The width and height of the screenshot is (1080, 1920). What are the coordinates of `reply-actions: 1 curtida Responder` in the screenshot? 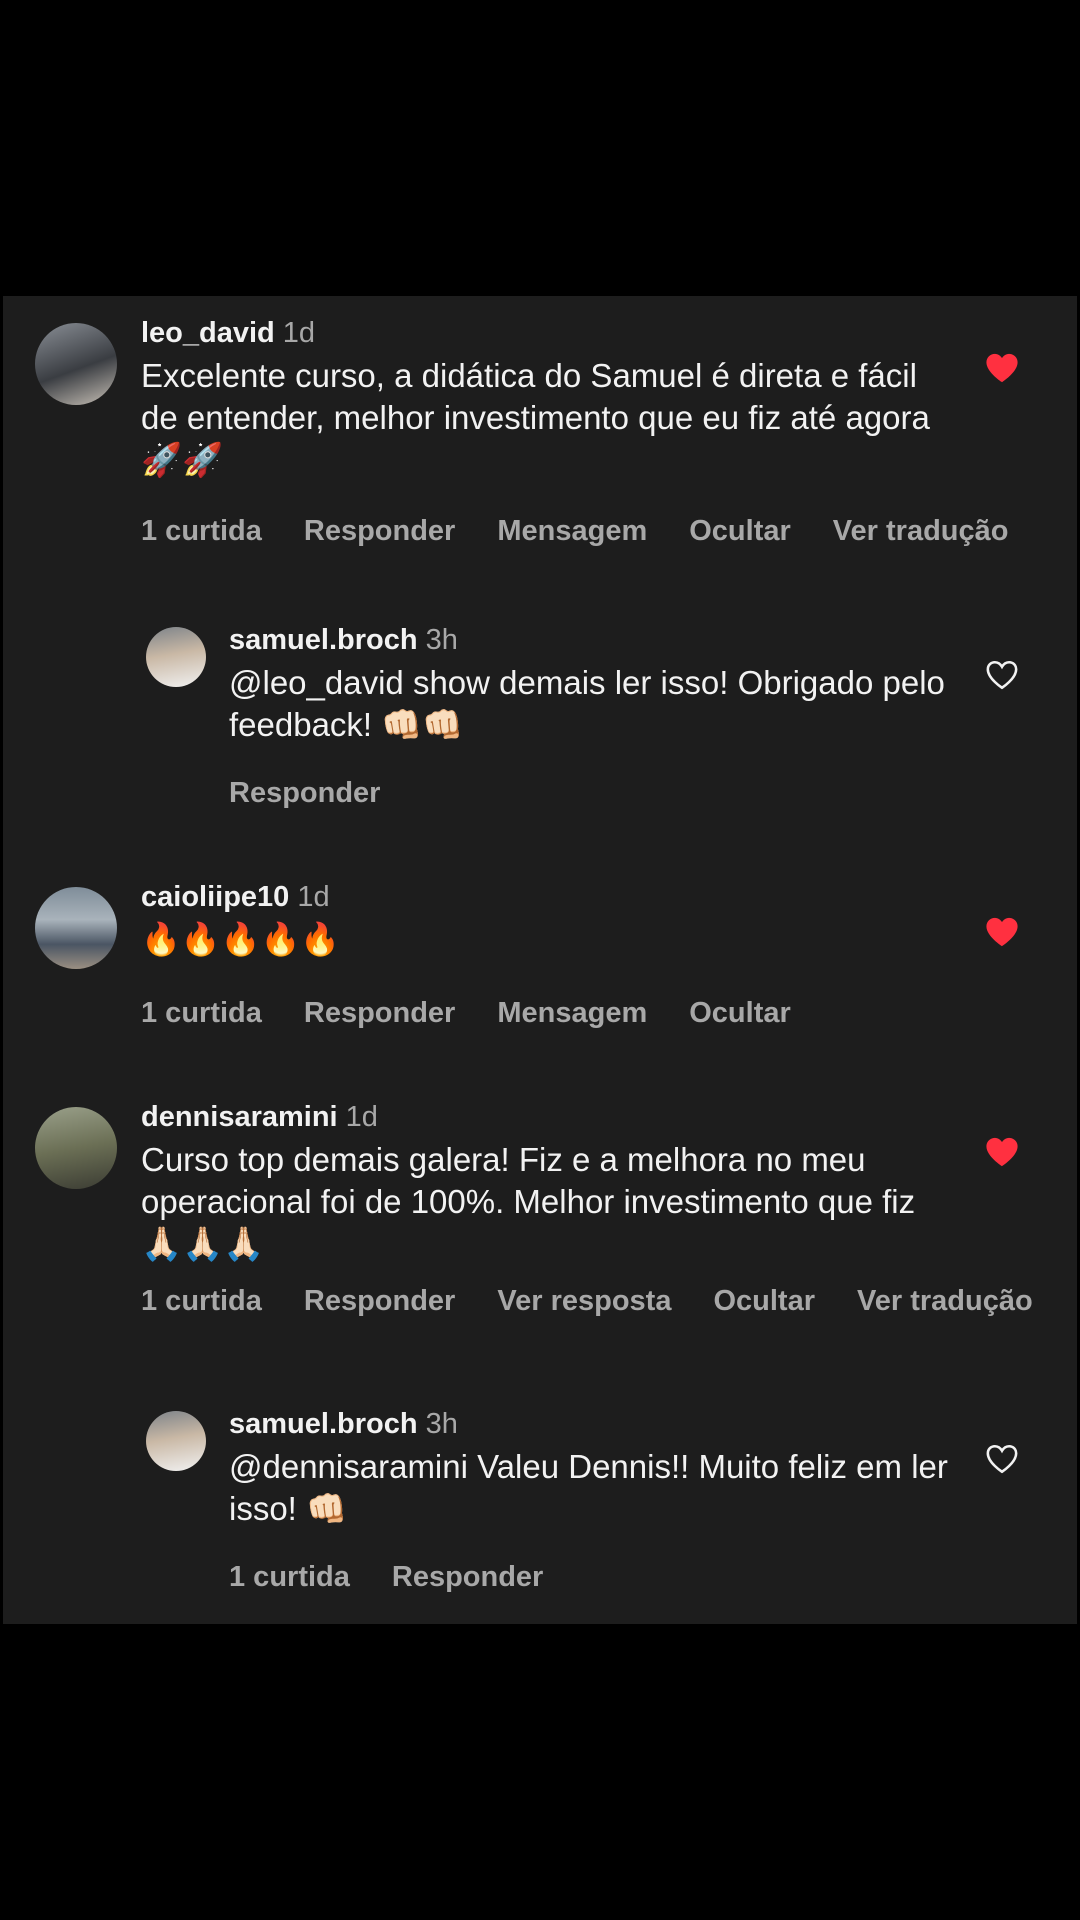 It's located at (407, 1577).